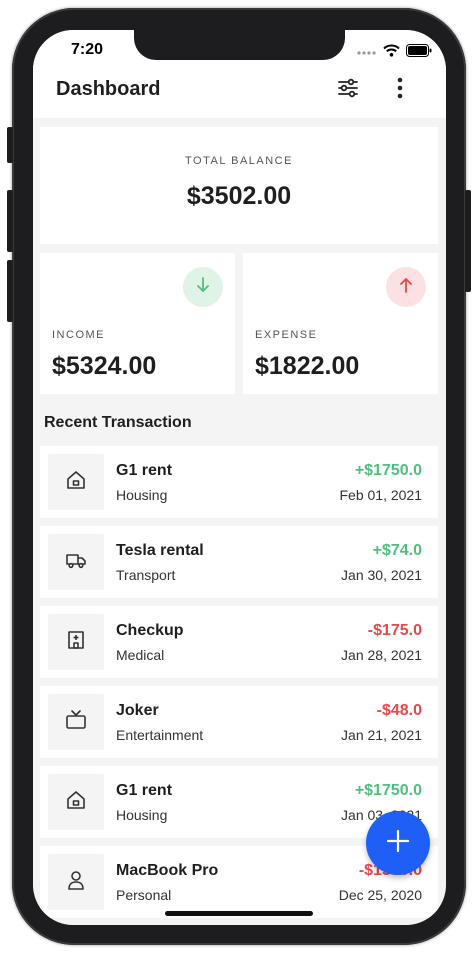 The image size is (474, 953). What do you see at coordinates (394, 630) in the screenshot?
I see `transaction-amount: -$175.0` at bounding box center [394, 630].